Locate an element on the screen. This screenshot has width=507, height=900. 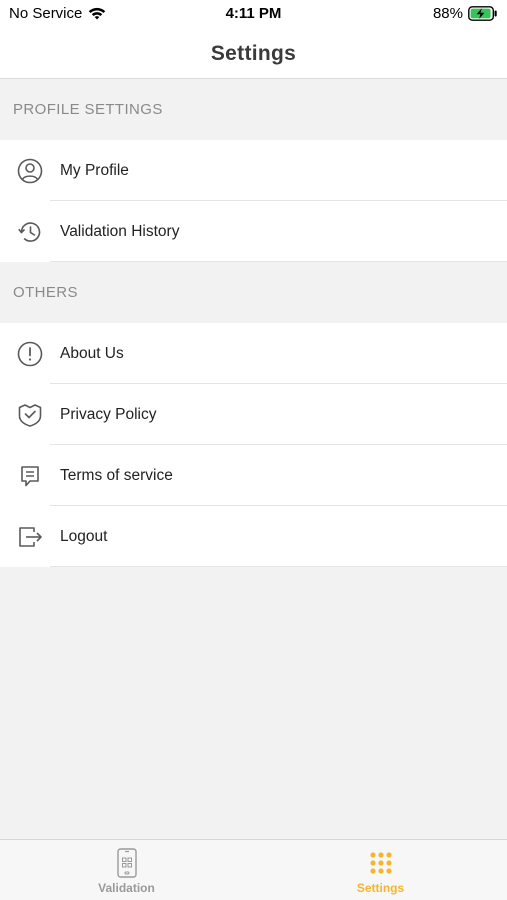
row-privacy-policy: Privacy Policy is located at coordinates (253, 414).